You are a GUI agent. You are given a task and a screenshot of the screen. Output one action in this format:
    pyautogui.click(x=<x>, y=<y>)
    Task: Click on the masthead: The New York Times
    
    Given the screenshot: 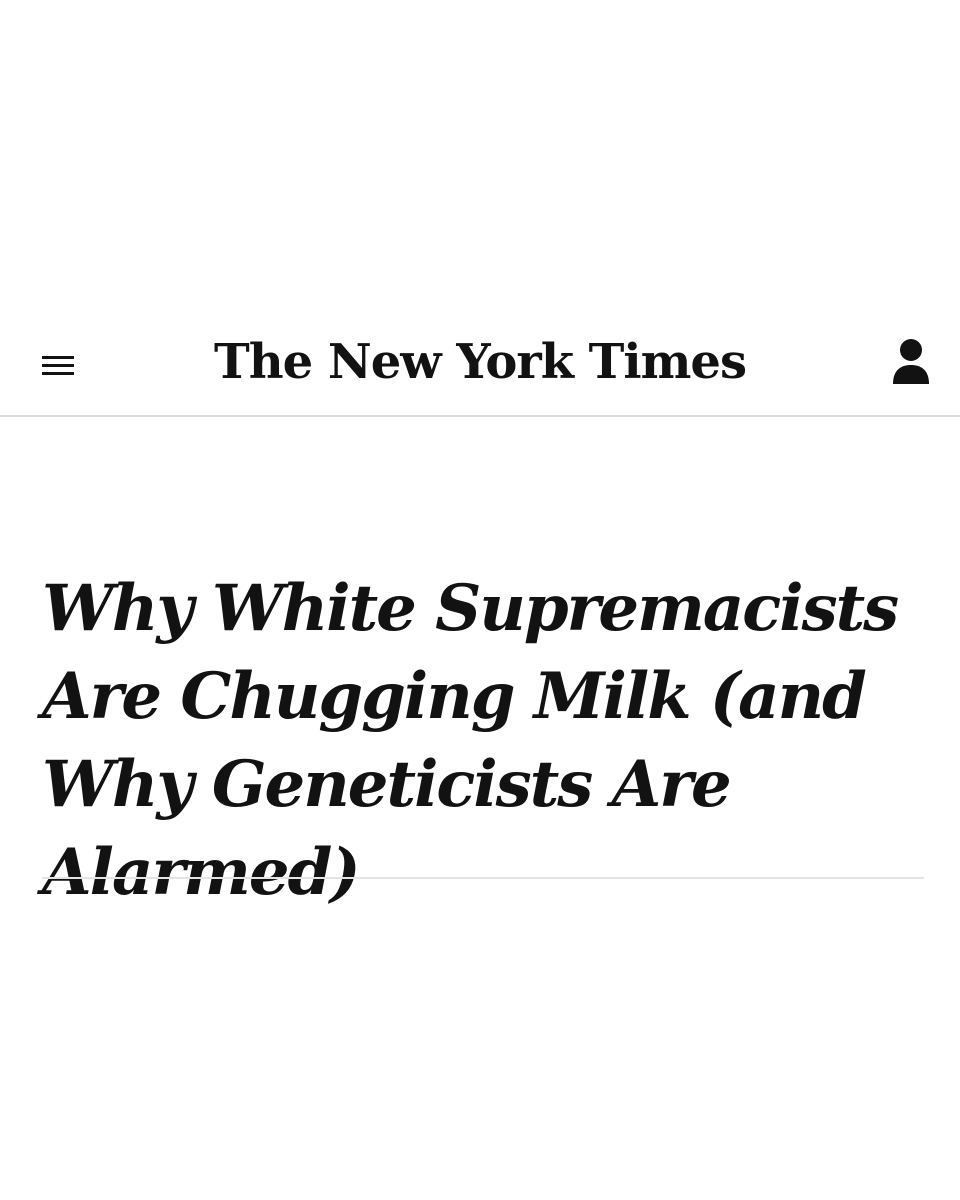 What is the action you would take?
    pyautogui.click(x=480, y=363)
    